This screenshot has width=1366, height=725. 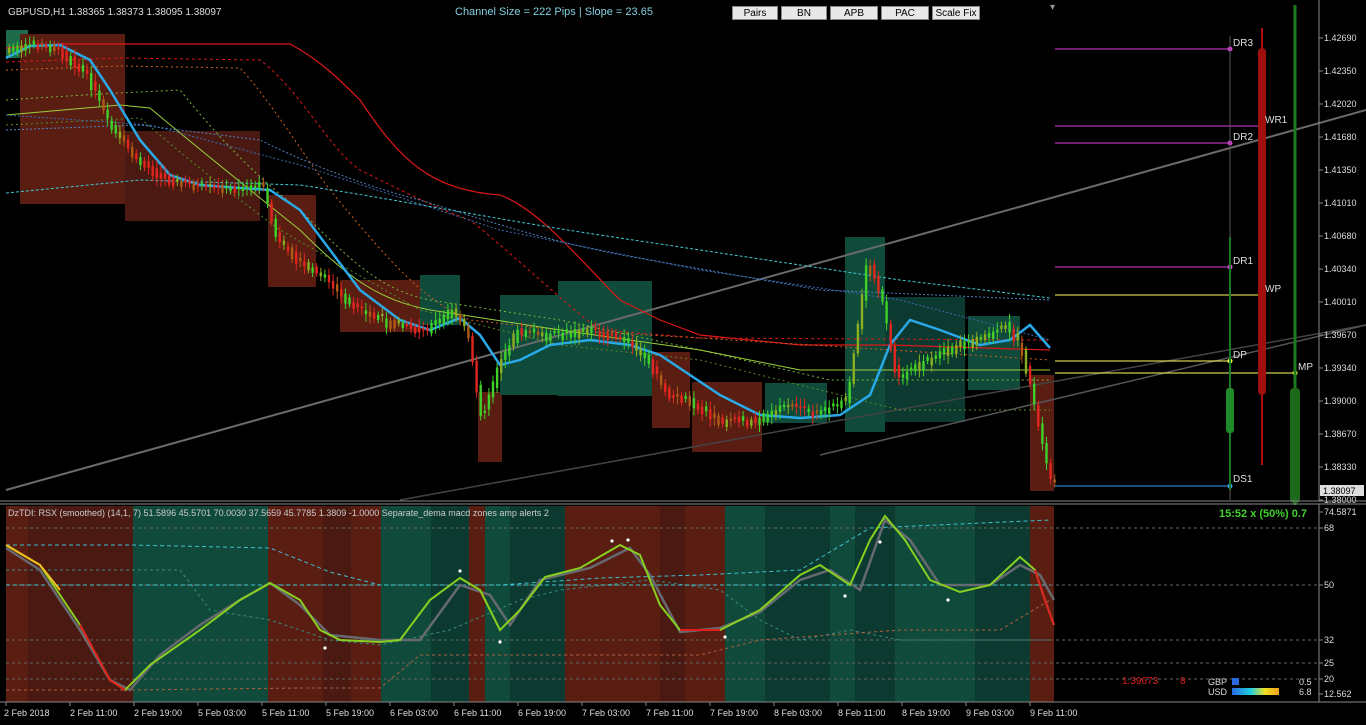 What do you see at coordinates (669, 713) in the screenshot?
I see `time-tick-label: 7 Feb 11:00` at bounding box center [669, 713].